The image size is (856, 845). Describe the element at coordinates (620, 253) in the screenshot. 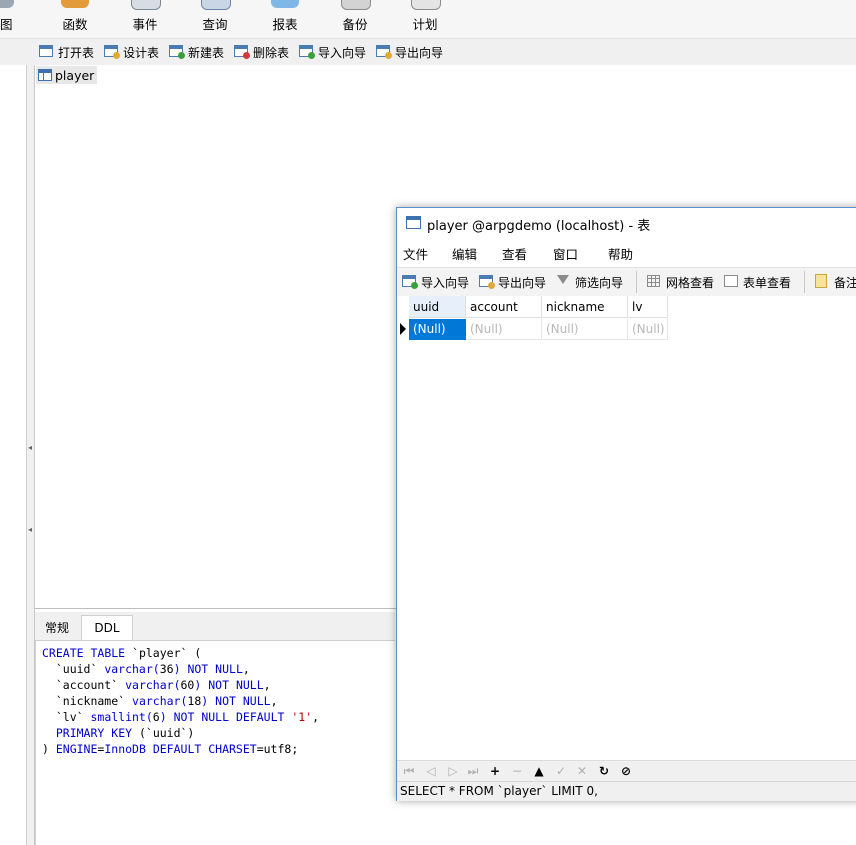

I see `menu-help: 帮助` at that location.